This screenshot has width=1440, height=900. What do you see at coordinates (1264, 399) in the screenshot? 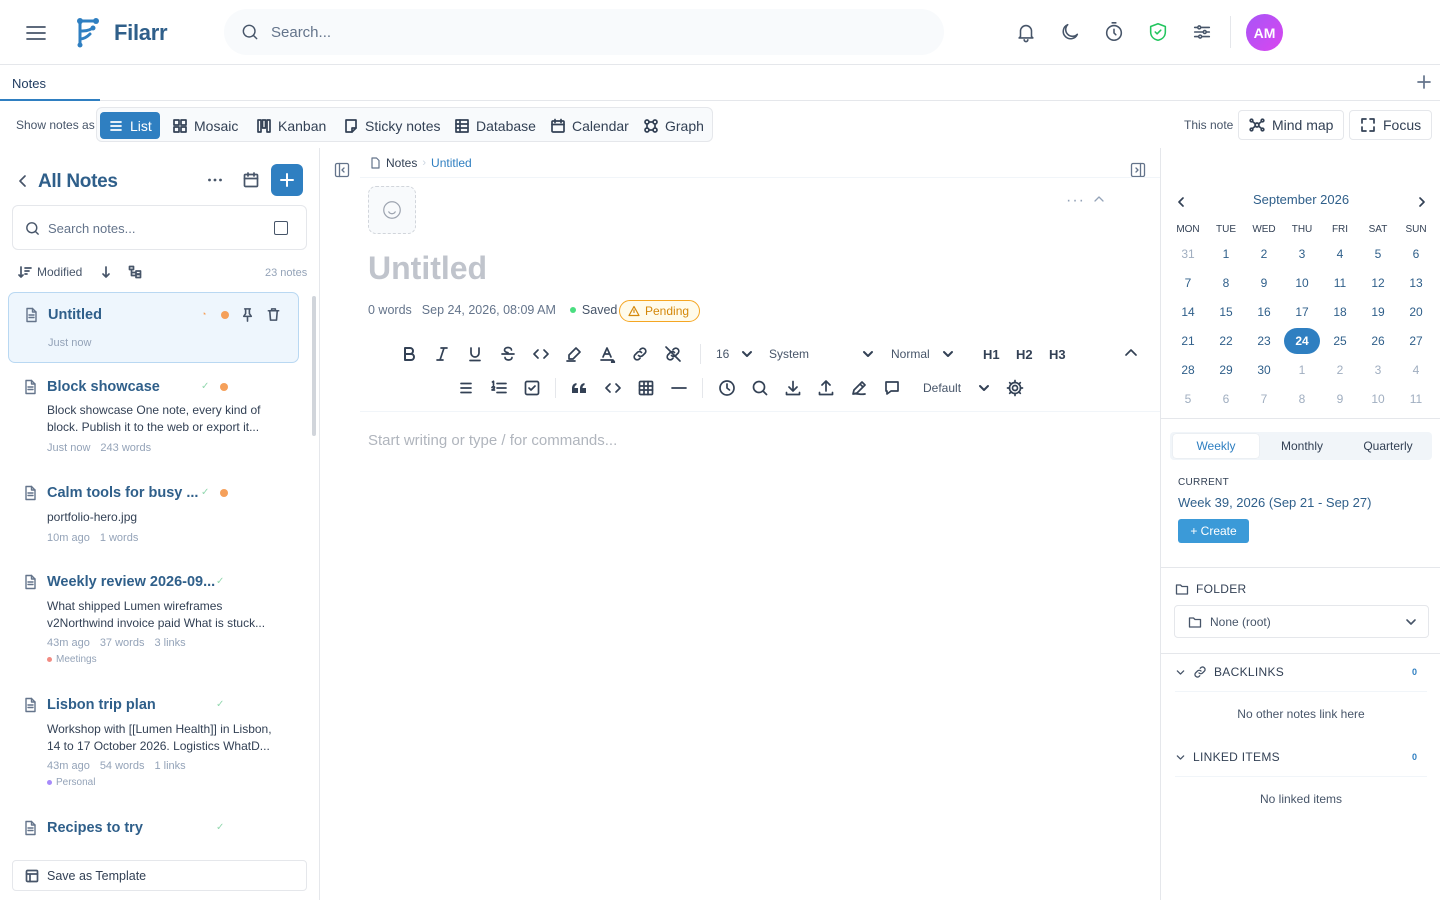
I see `calendar-day: 7` at bounding box center [1264, 399].